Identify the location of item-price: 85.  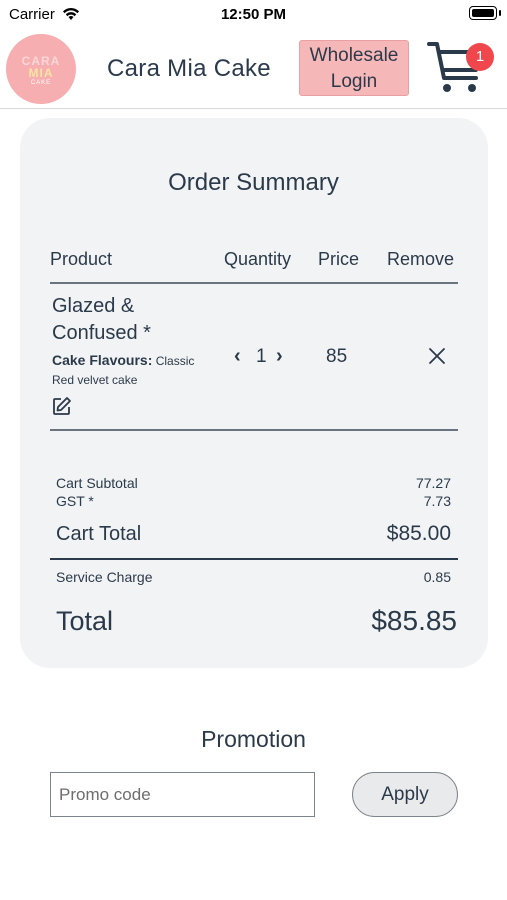
(337, 356).